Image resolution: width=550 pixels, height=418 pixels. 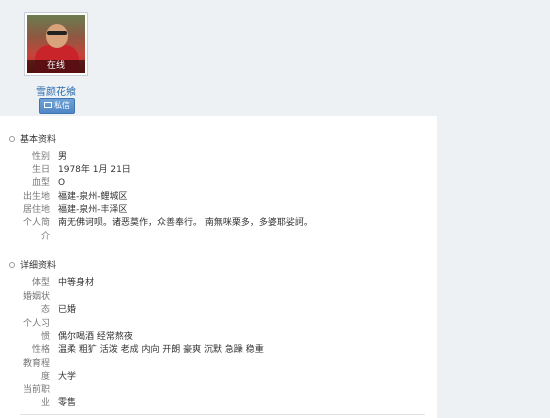 I want to click on divider, so click(x=222, y=414).